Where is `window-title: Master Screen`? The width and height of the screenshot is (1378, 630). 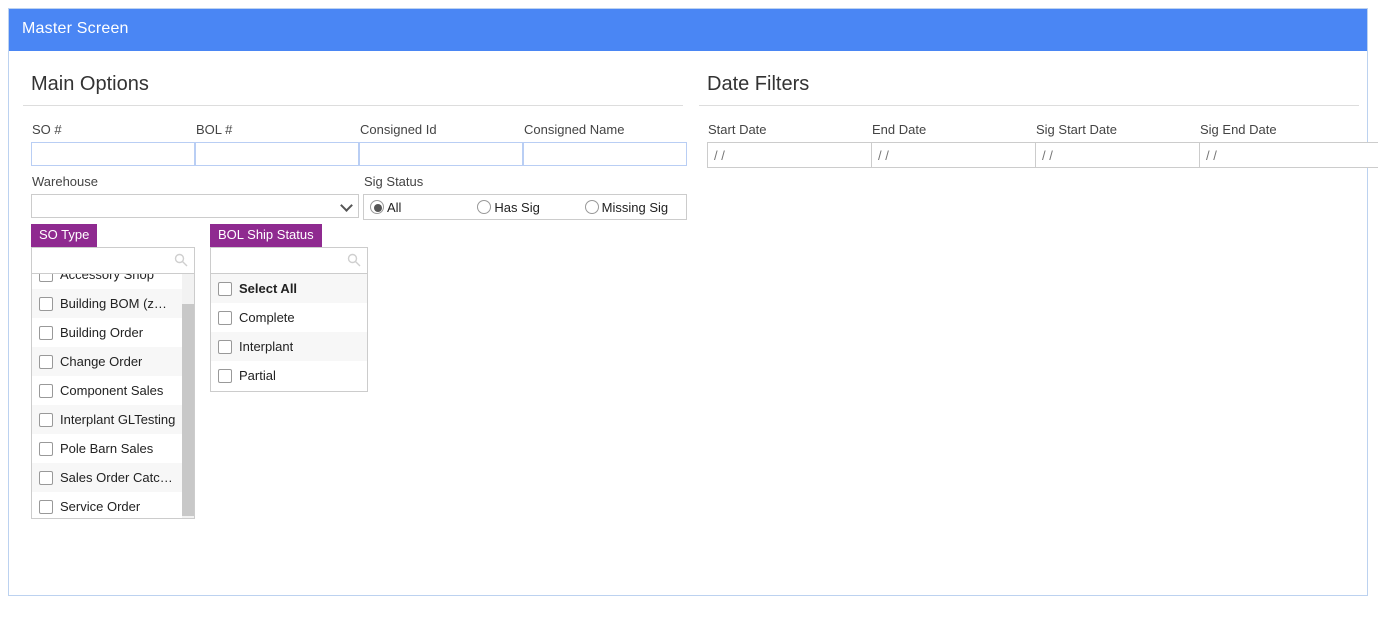 window-title: Master Screen is located at coordinates (75, 28).